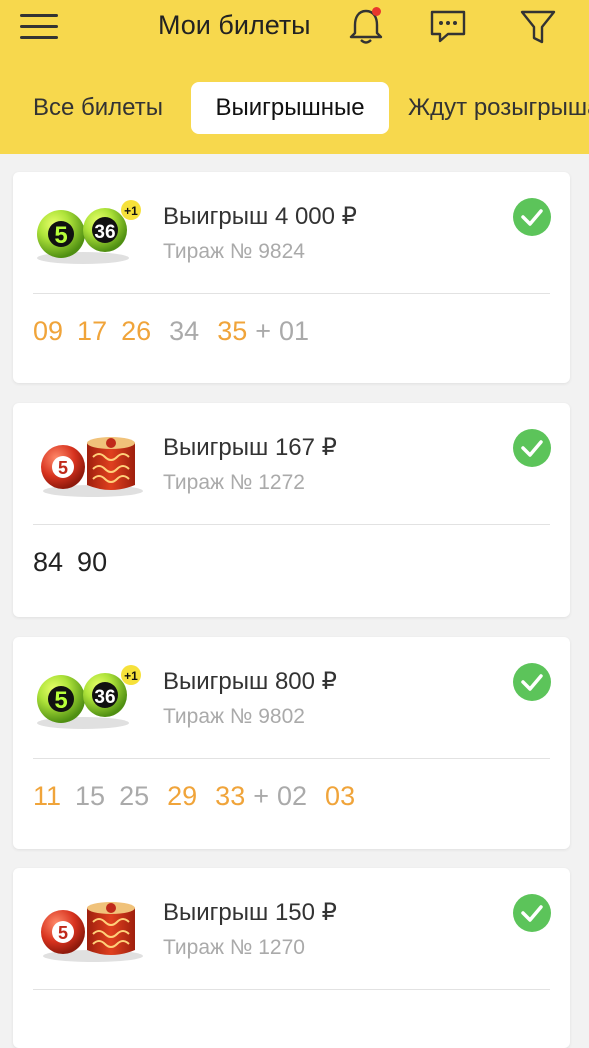 The image size is (589, 1048). What do you see at coordinates (70, 562) in the screenshot?
I see `ticket-numbers: 84 90` at bounding box center [70, 562].